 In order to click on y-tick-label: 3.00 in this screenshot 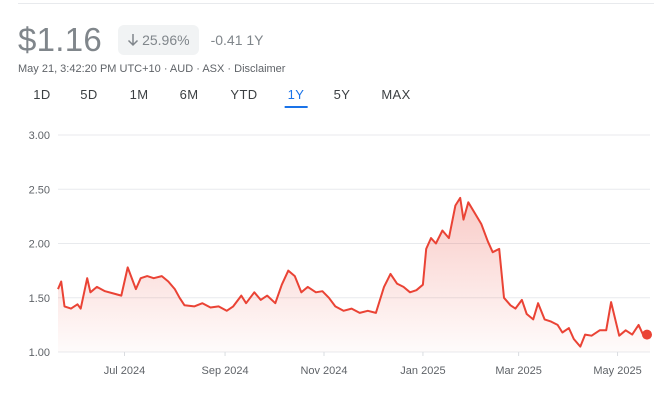, I will do `click(39, 136)`.